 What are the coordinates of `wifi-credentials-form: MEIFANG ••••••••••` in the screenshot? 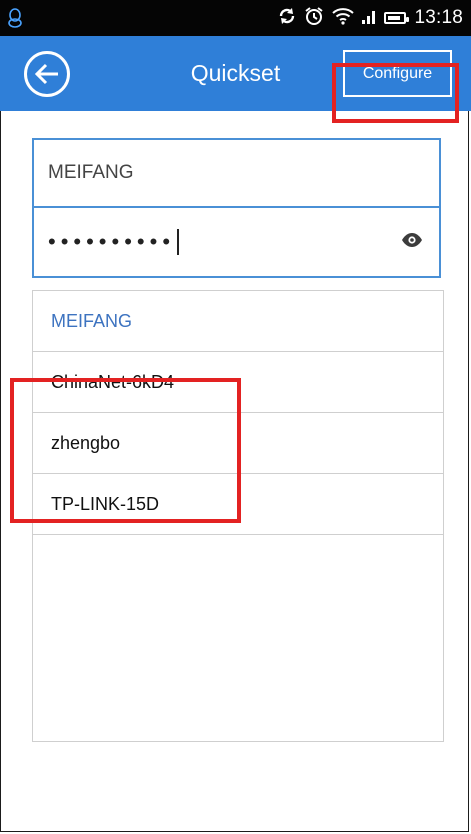 It's located at (236, 208).